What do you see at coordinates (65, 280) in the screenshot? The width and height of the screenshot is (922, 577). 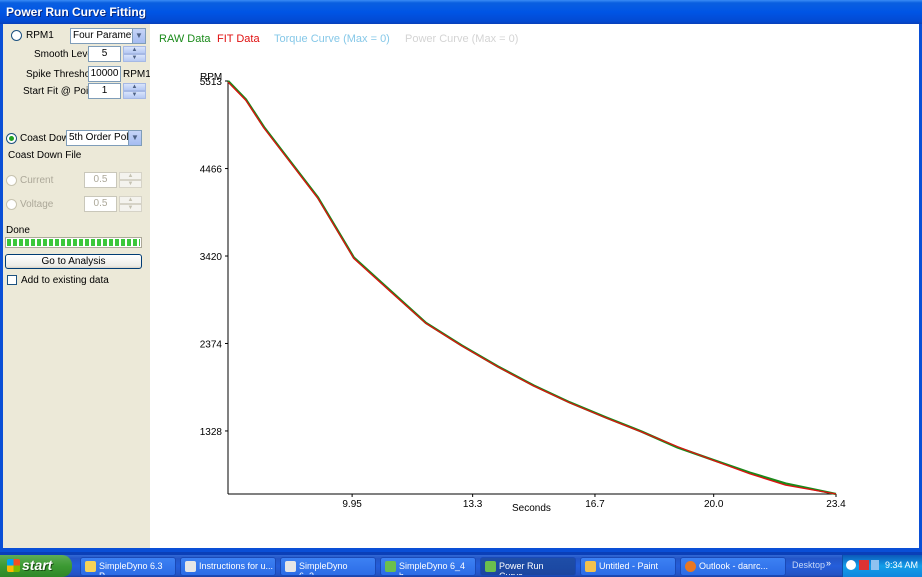 I see `add-existing-label: Add to existing data` at bounding box center [65, 280].